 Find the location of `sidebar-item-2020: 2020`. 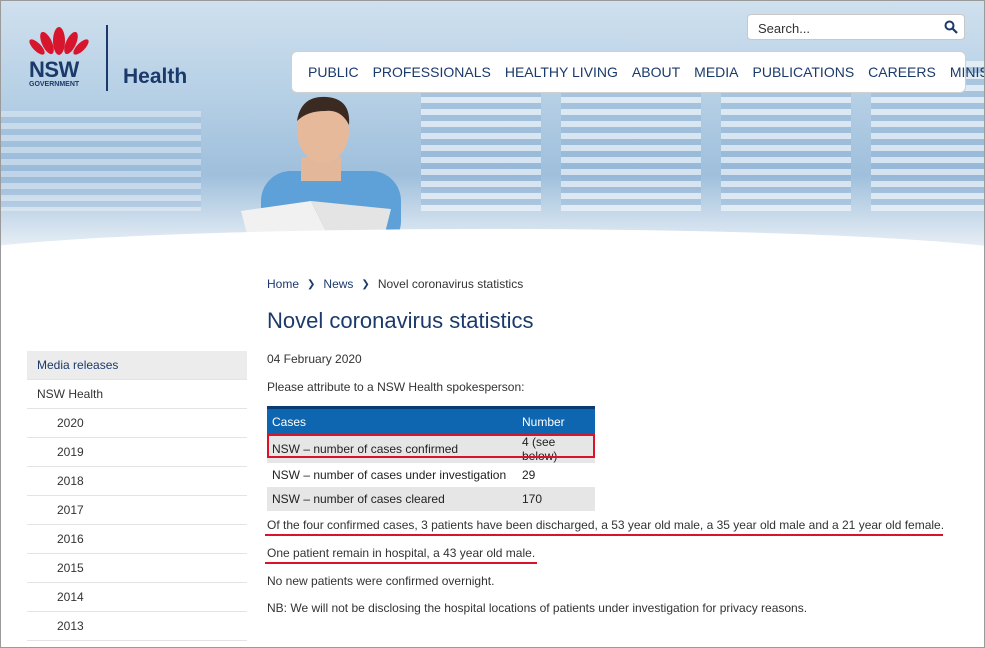

sidebar-item-2020: 2020 is located at coordinates (137, 423).